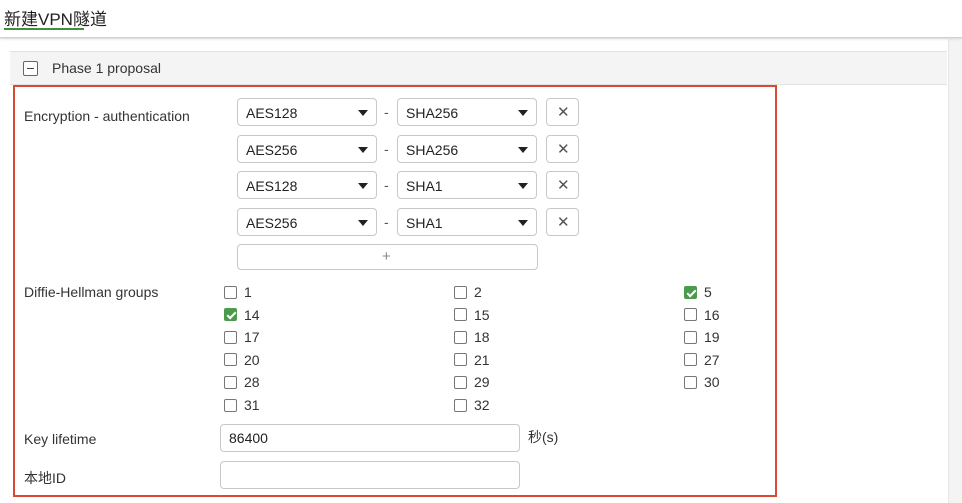 The width and height of the screenshot is (962, 503). What do you see at coordinates (242, 405) in the screenshot?
I see `dh-group-checkbox: 31` at bounding box center [242, 405].